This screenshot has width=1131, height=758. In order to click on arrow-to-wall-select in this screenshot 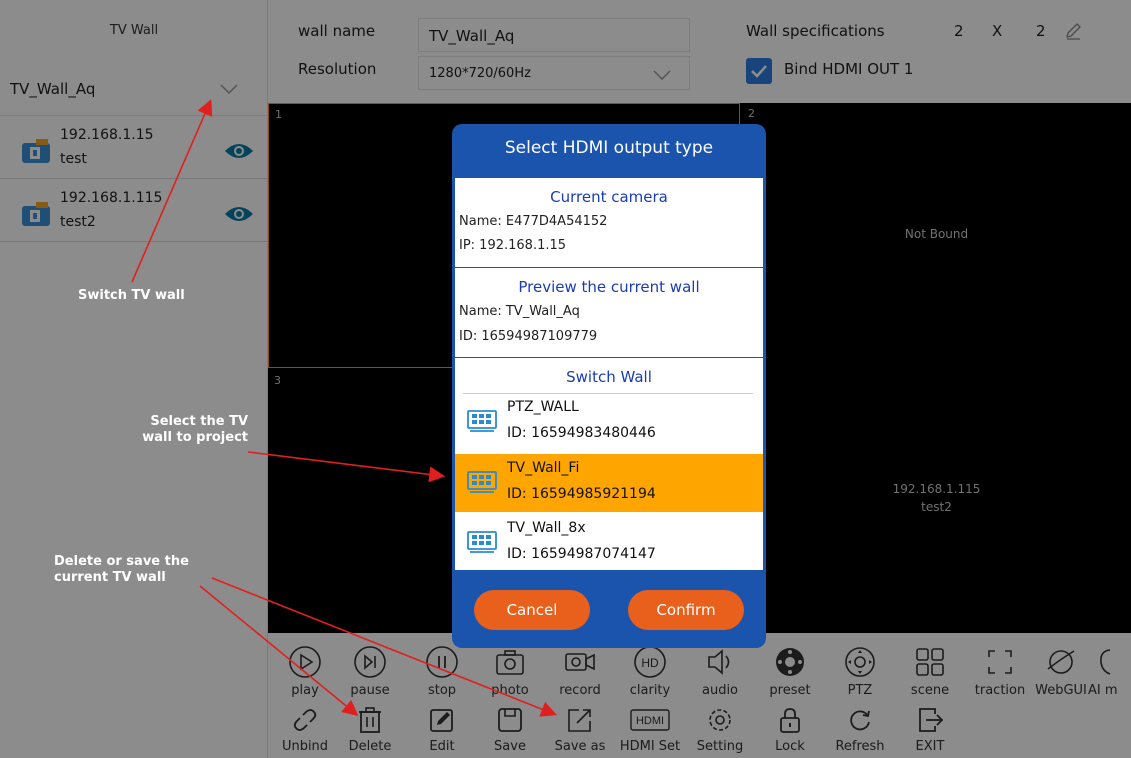, I will do `click(172, 191)`.